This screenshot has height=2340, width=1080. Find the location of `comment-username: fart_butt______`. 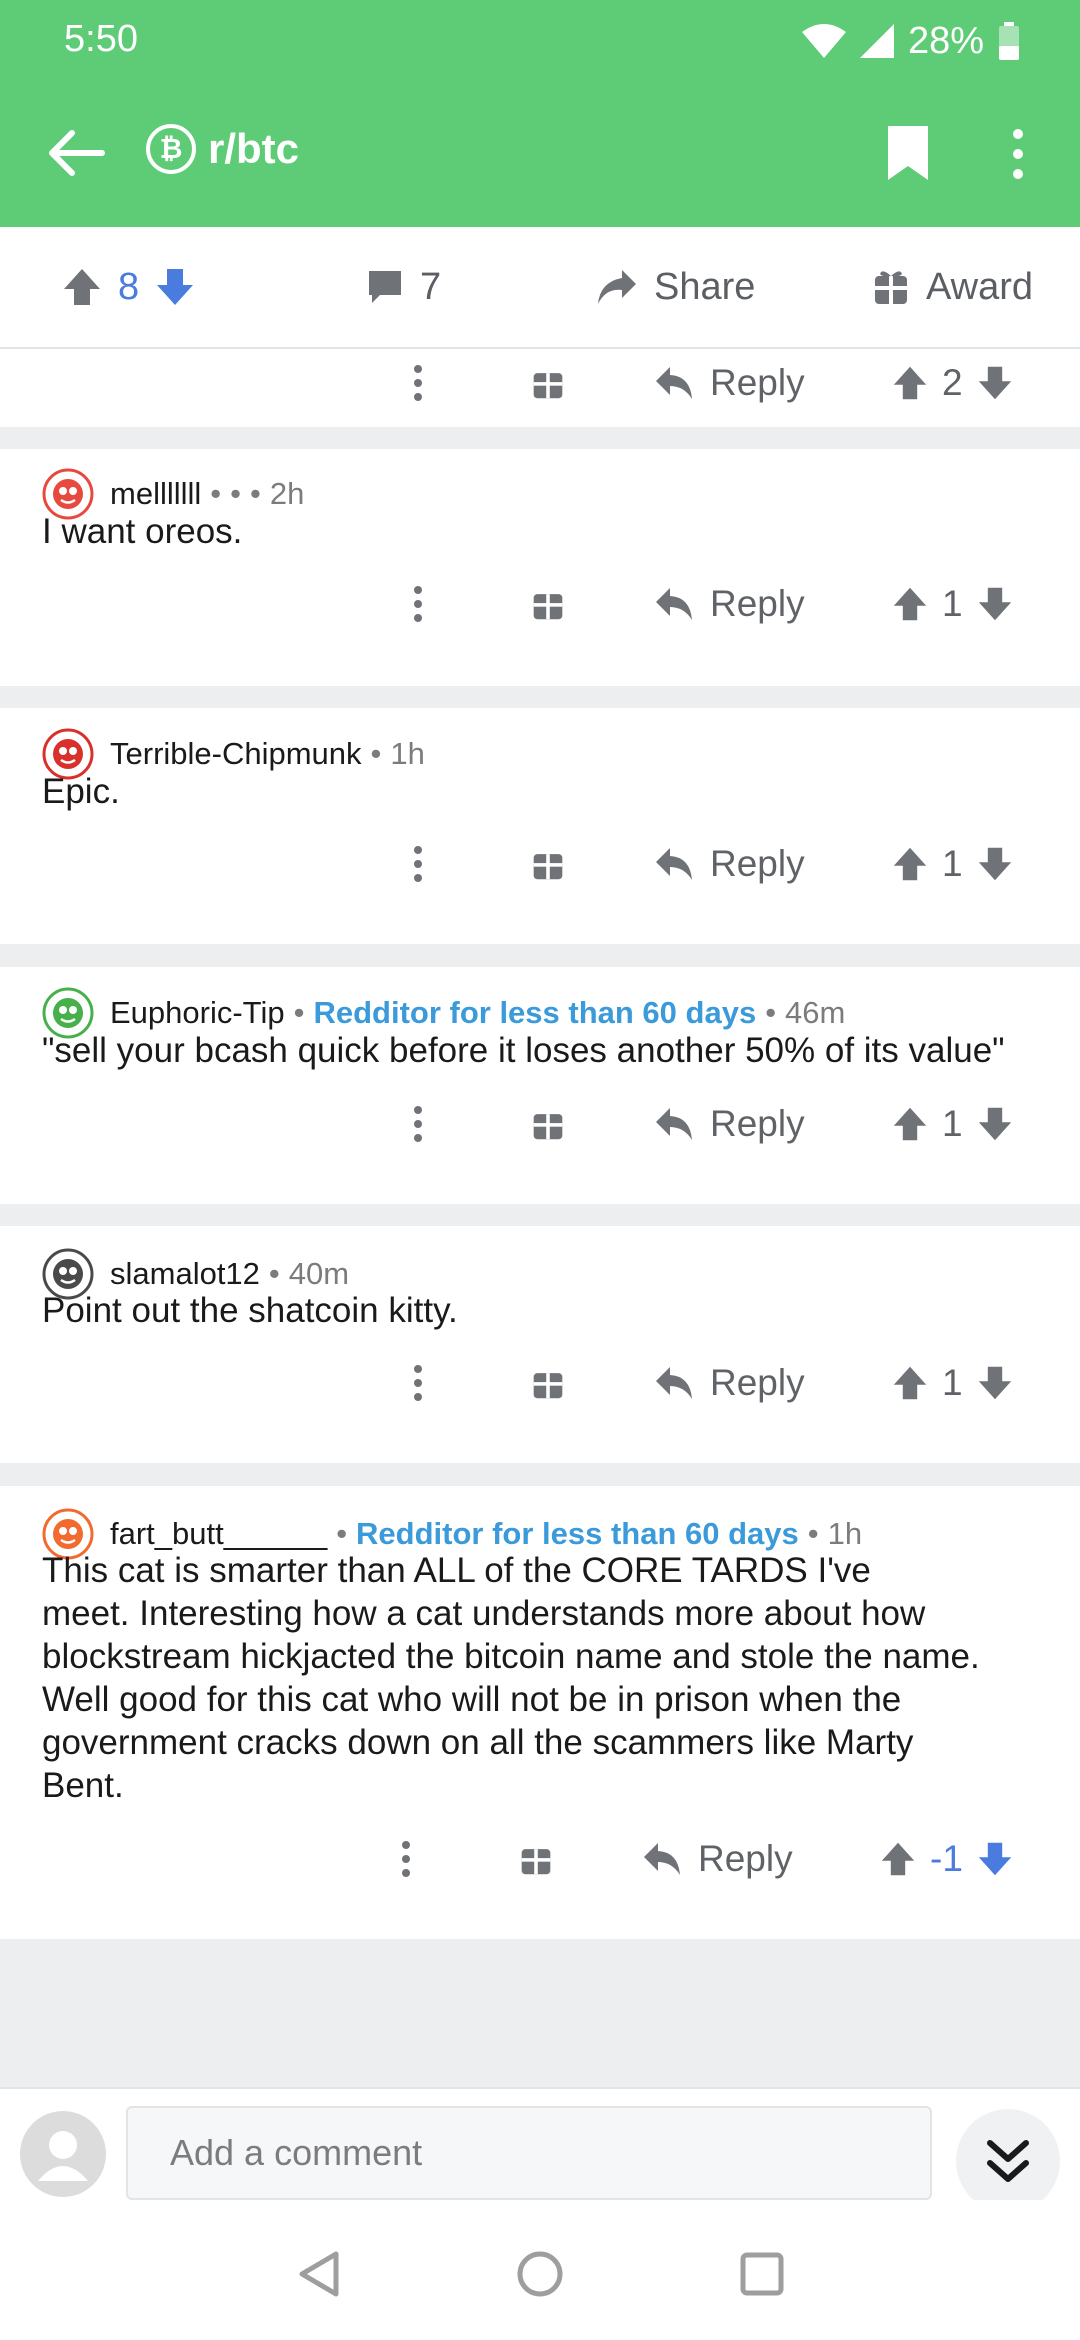

comment-username: fart_butt______ is located at coordinates (218, 1534).